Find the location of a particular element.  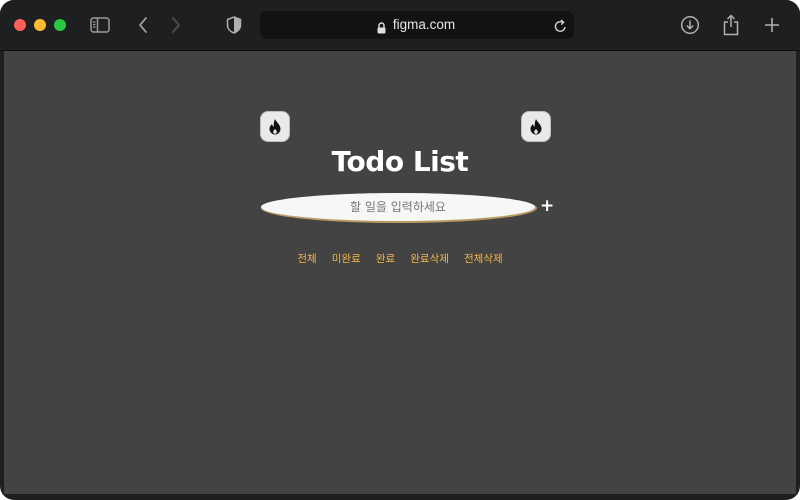

minimize-window-button is located at coordinates (40, 25).